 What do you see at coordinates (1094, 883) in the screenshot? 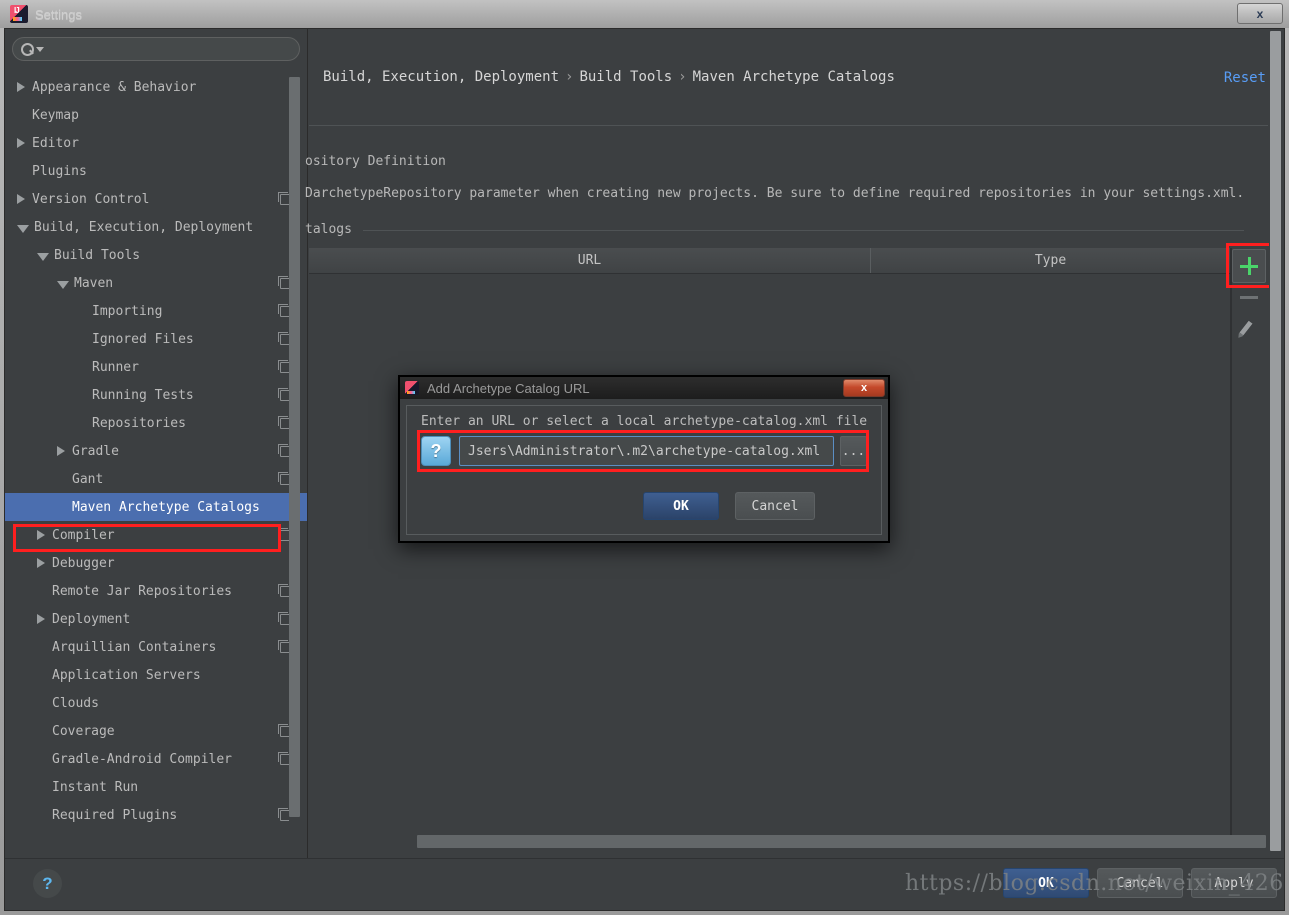
I see `watermark: https://blog.csdn.net/weixin_42604515` at bounding box center [1094, 883].